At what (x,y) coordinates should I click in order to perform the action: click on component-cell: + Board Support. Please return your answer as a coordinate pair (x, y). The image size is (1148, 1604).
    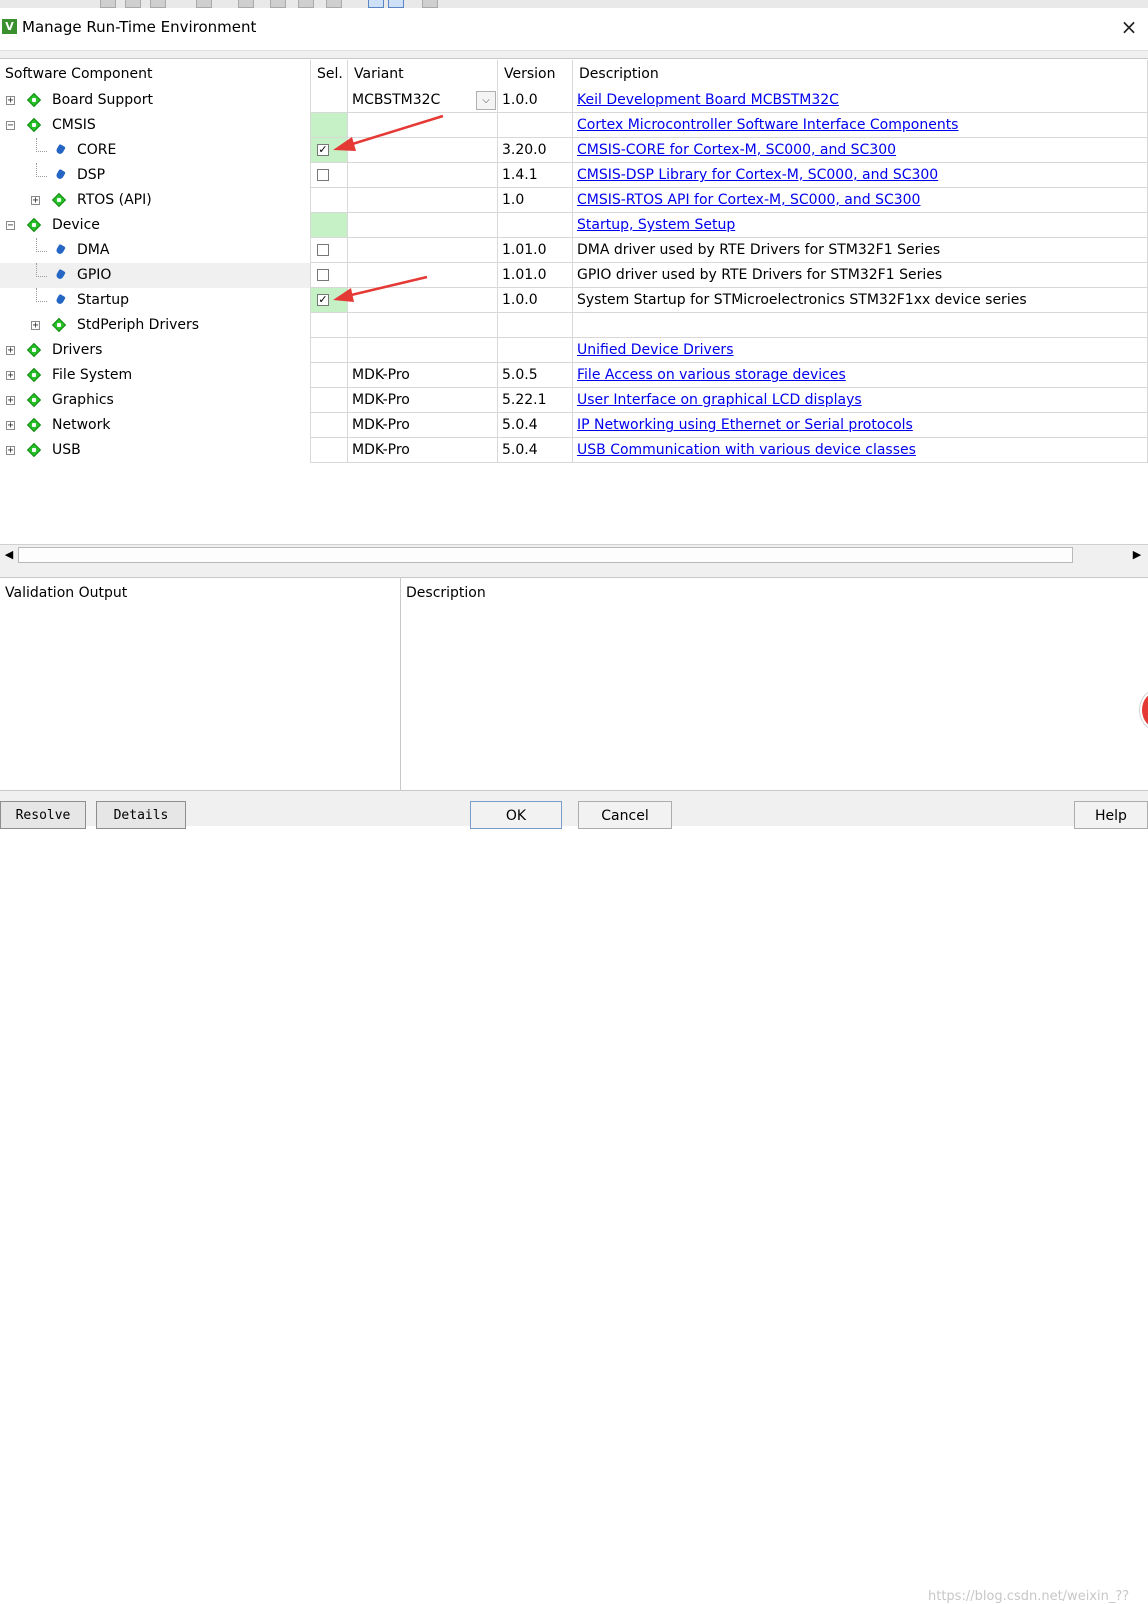
    Looking at the image, I should click on (155, 100).